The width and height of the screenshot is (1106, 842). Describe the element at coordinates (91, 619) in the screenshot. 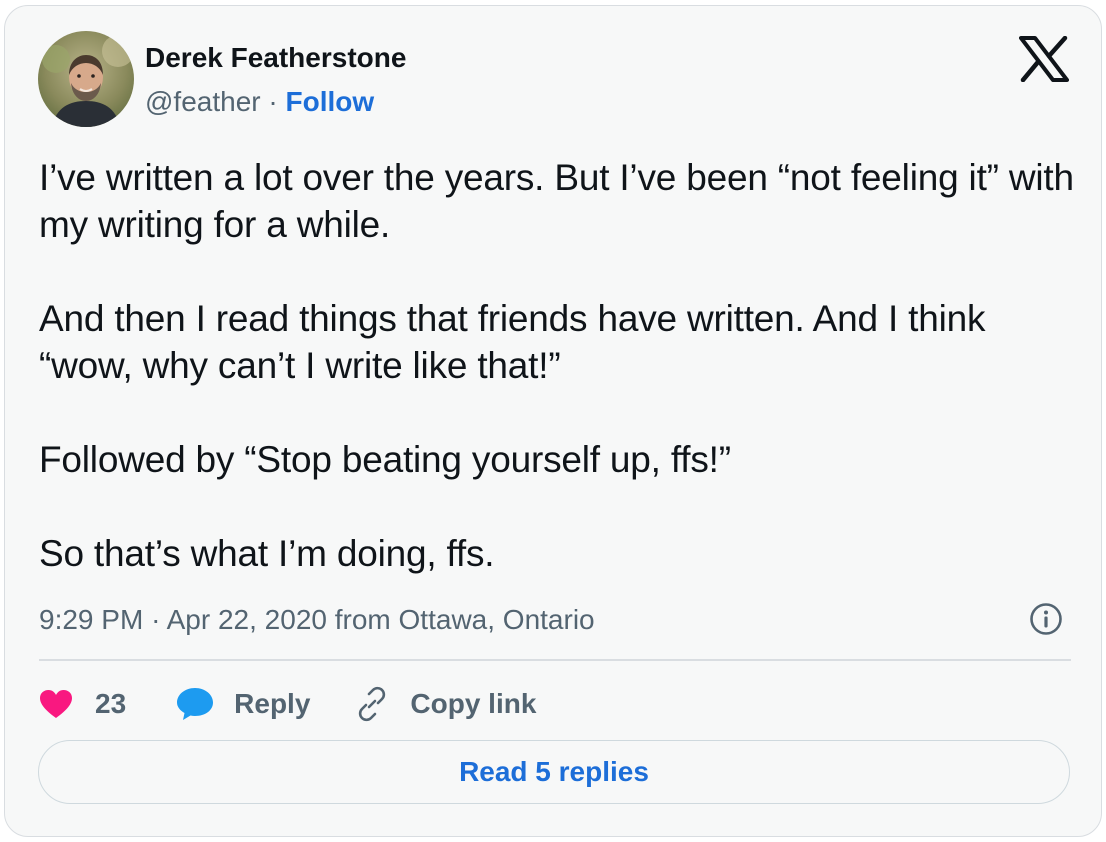

I see `tweet-time: 9:29 PM` at that location.